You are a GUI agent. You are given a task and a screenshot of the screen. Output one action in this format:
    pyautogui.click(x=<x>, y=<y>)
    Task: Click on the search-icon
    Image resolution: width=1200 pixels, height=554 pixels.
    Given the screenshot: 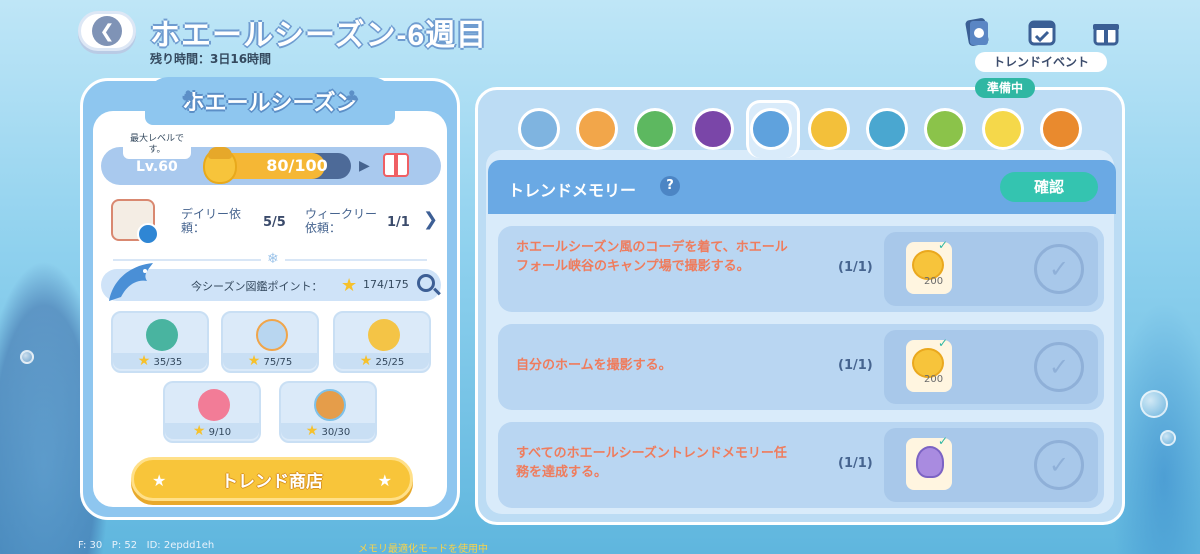 What is the action you would take?
    pyautogui.click(x=426, y=283)
    